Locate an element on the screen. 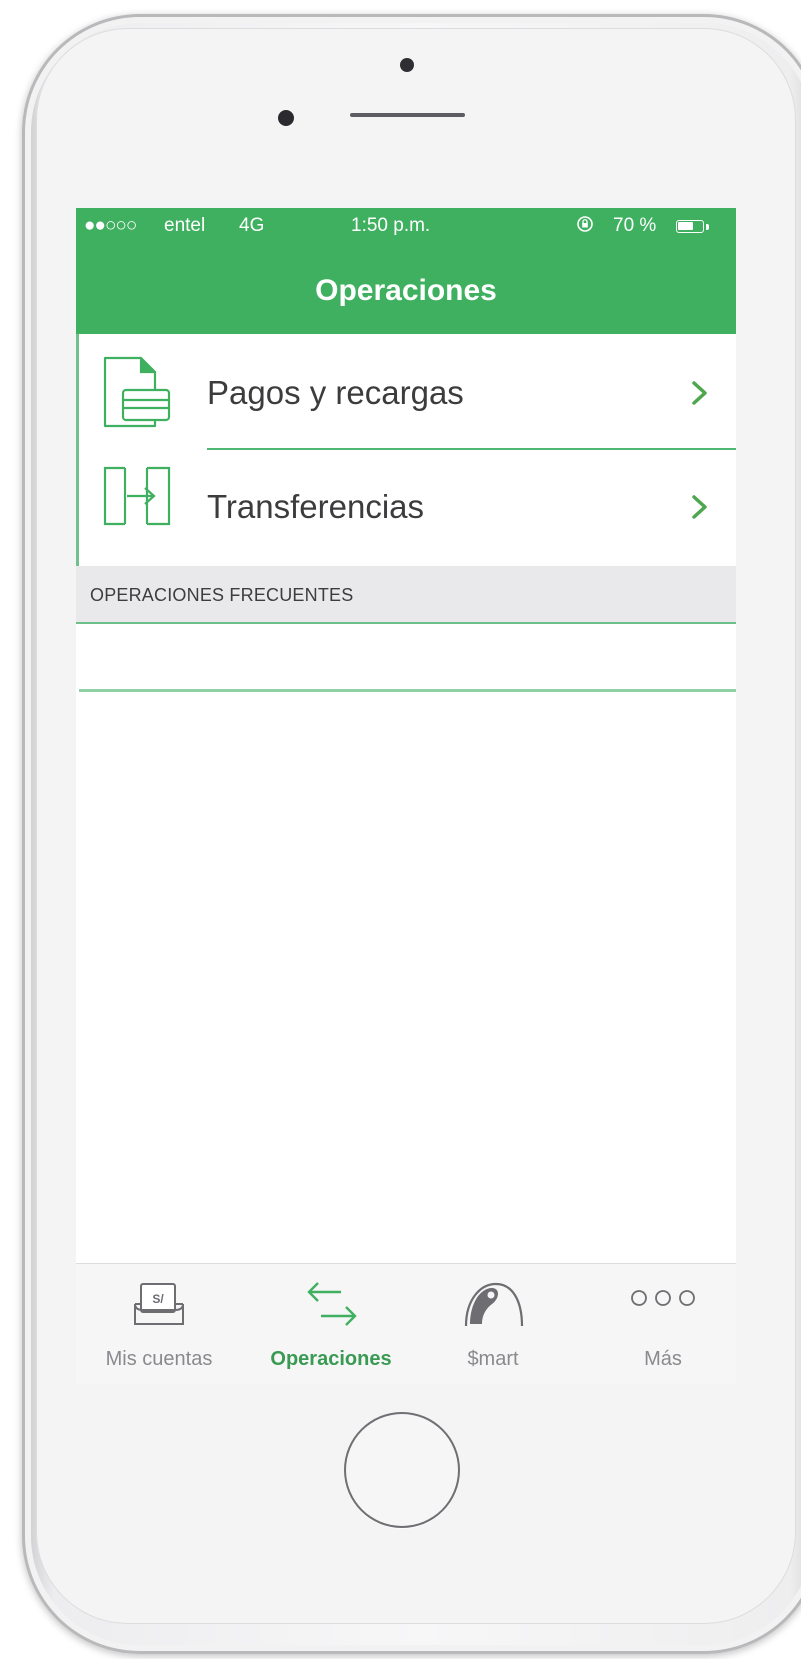 Image resolution: width=801 pixels, height=1659 pixels. home-button is located at coordinates (402, 1470).